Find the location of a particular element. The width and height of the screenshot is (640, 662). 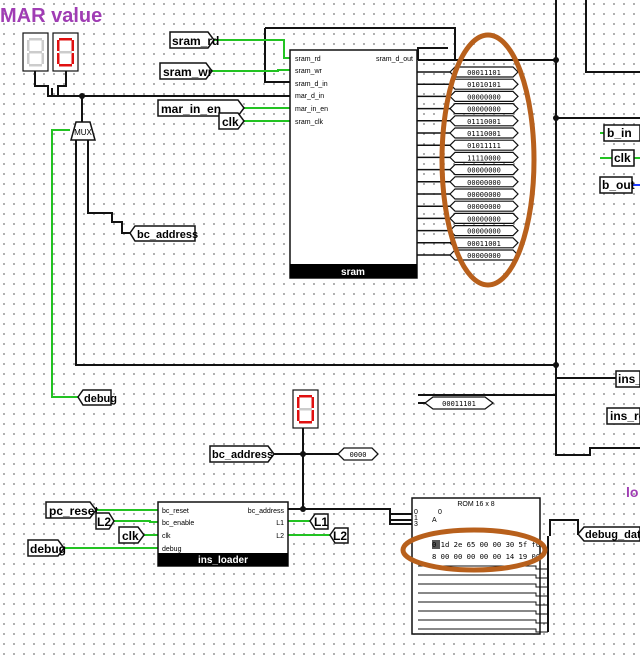

l1-output: L1 is located at coordinates (319, 521).